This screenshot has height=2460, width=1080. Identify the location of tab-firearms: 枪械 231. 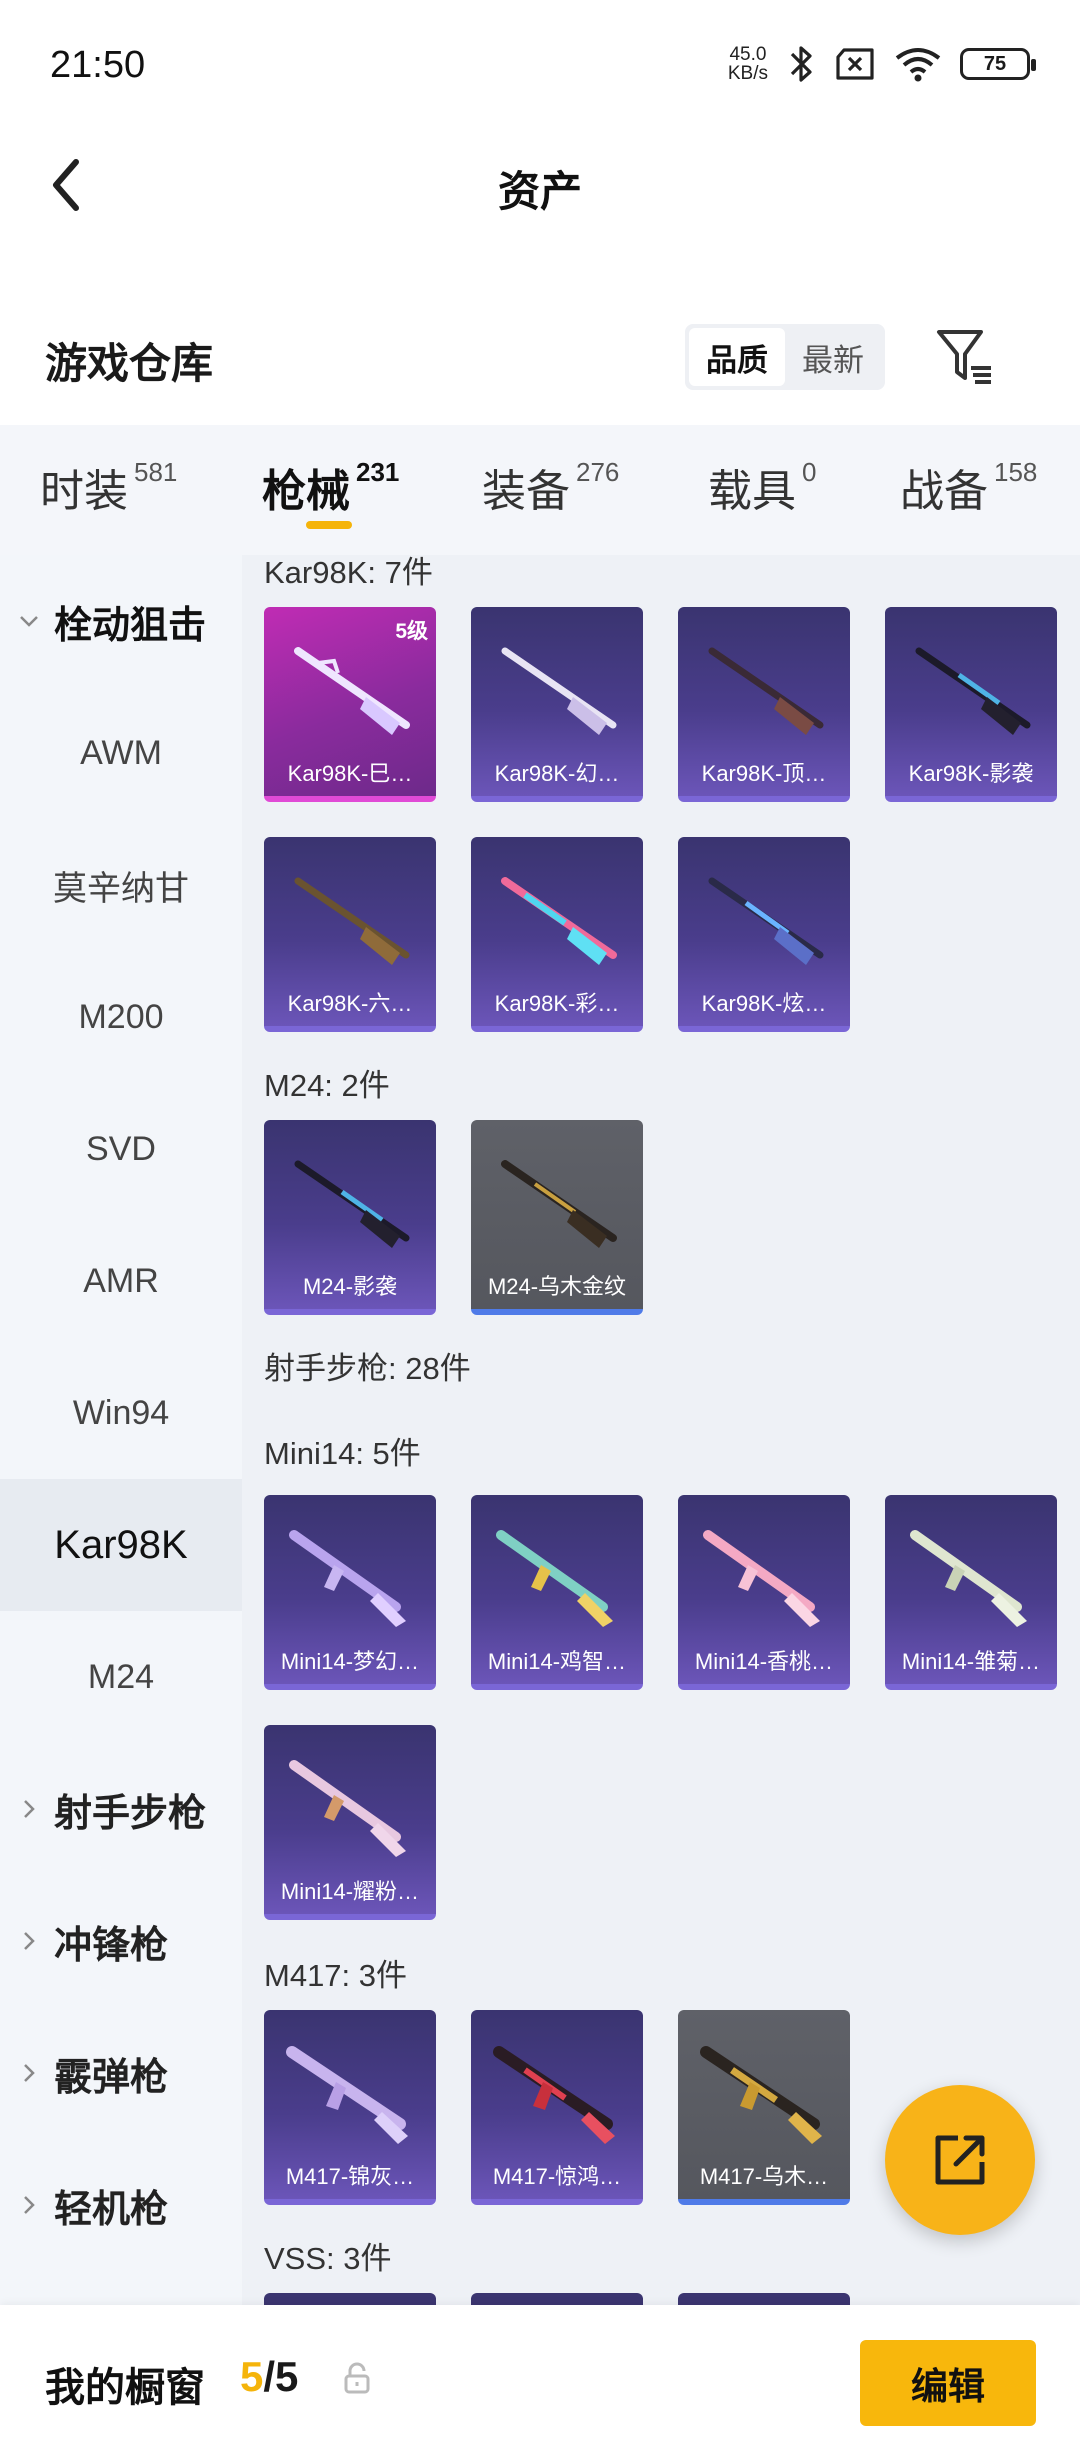
(330, 487).